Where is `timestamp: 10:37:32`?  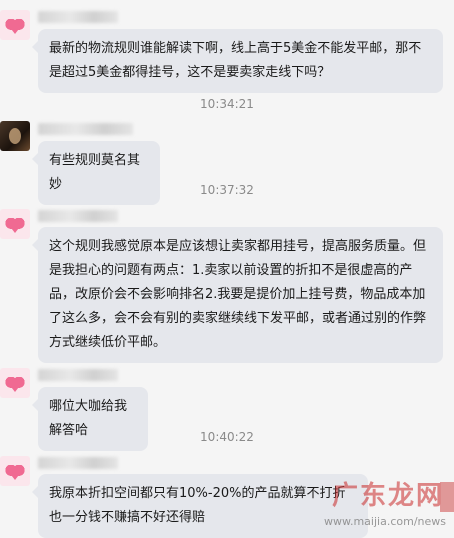 timestamp: 10:37:32 is located at coordinates (227, 190).